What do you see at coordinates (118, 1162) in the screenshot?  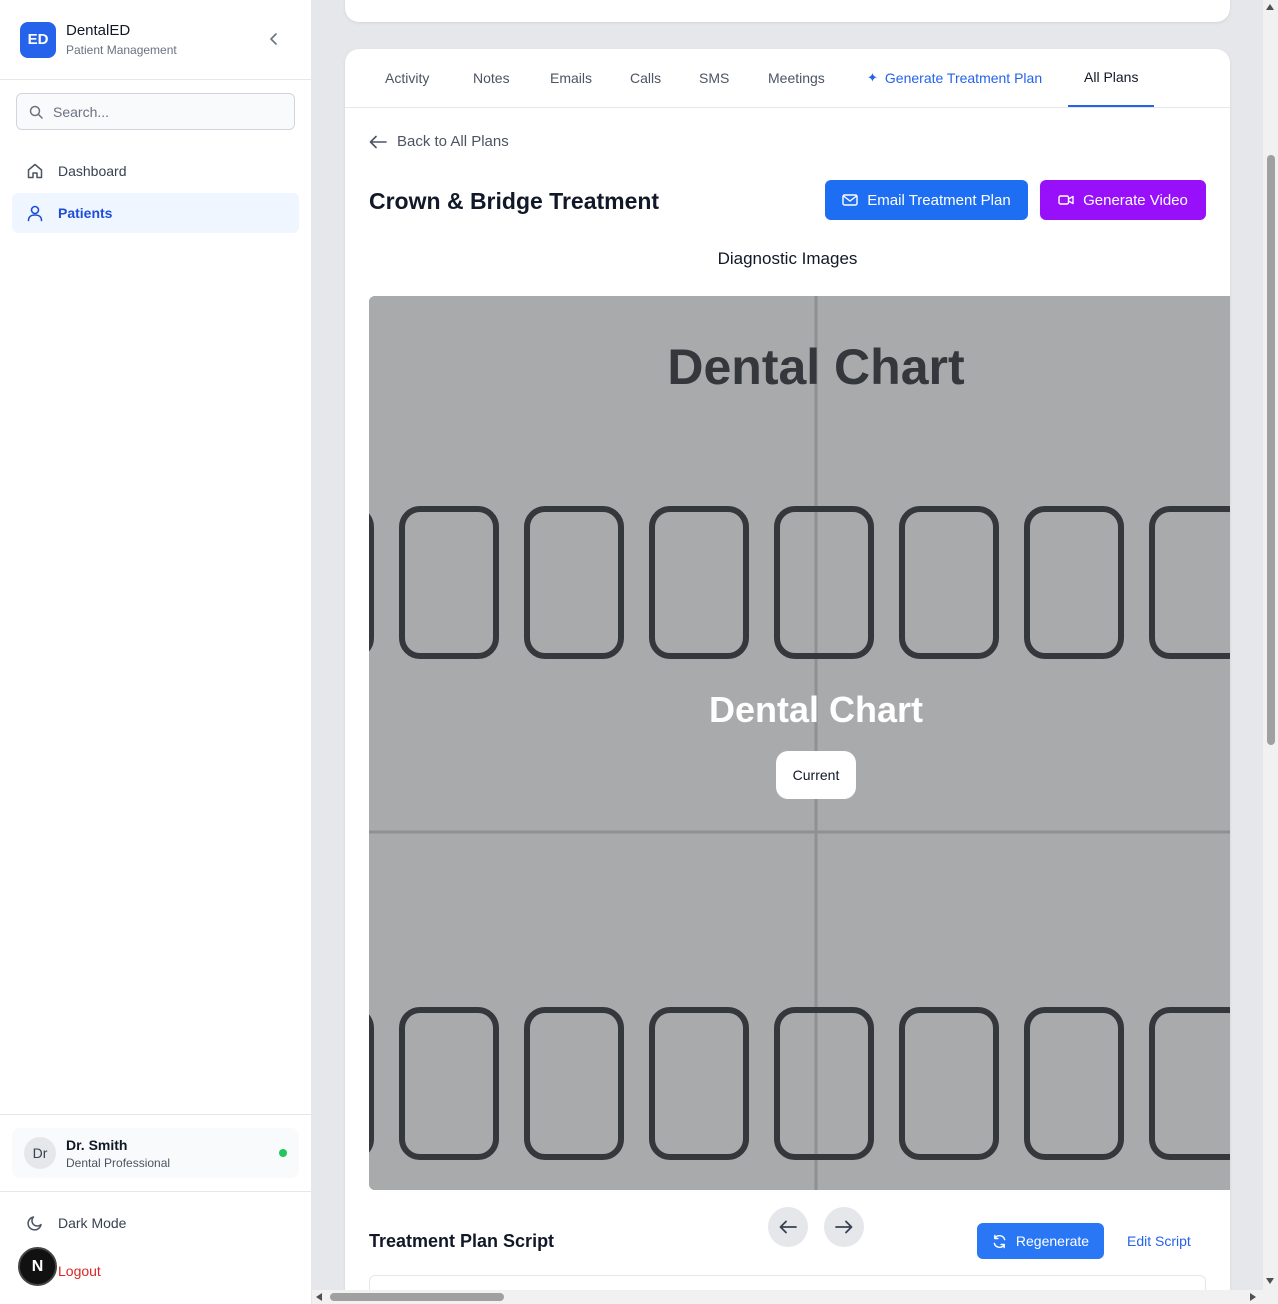 I see `user-role: Dental Professional` at bounding box center [118, 1162].